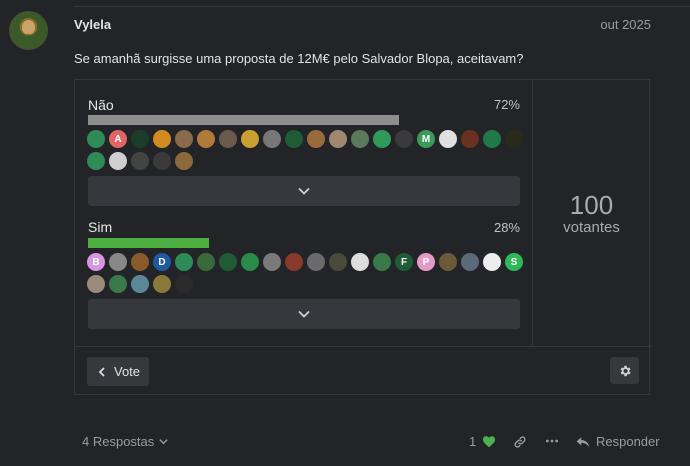 The height and width of the screenshot is (466, 690). I want to click on poll-footer: Vote, so click(363, 371).